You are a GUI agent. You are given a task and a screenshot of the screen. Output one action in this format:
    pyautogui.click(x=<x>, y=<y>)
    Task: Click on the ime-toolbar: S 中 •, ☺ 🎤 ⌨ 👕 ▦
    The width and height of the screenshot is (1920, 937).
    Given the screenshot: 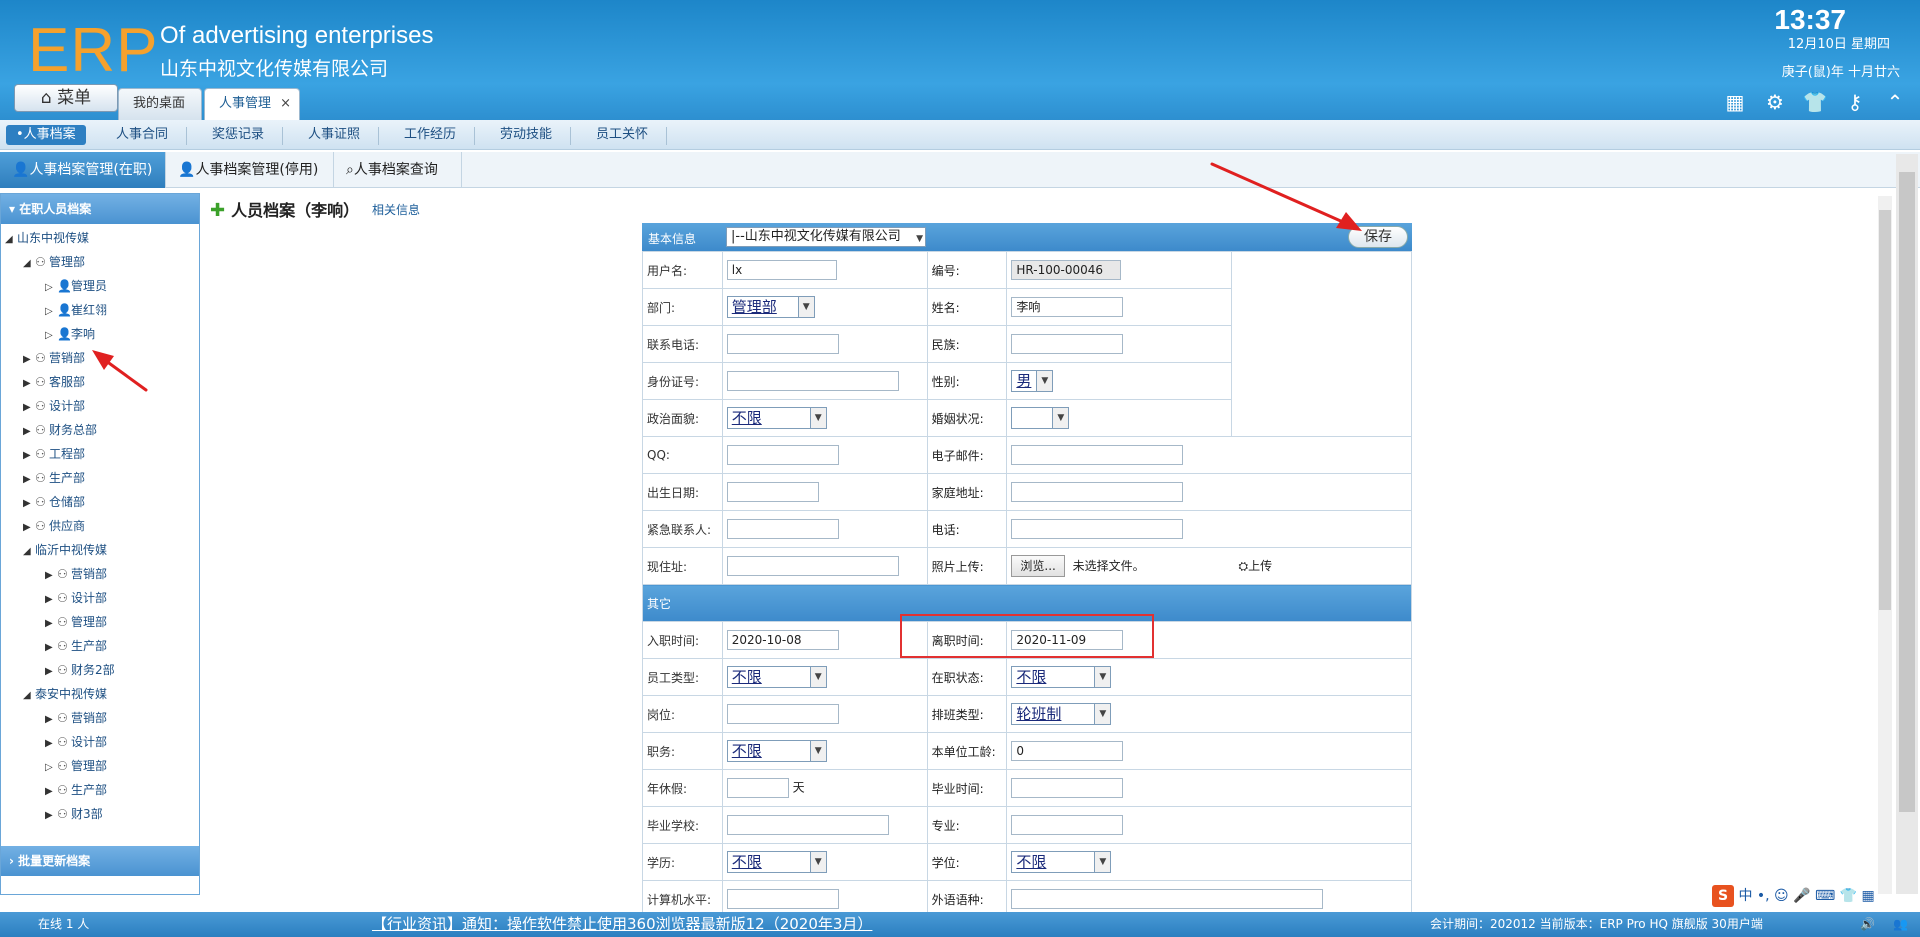 What is the action you would take?
    pyautogui.click(x=1793, y=896)
    